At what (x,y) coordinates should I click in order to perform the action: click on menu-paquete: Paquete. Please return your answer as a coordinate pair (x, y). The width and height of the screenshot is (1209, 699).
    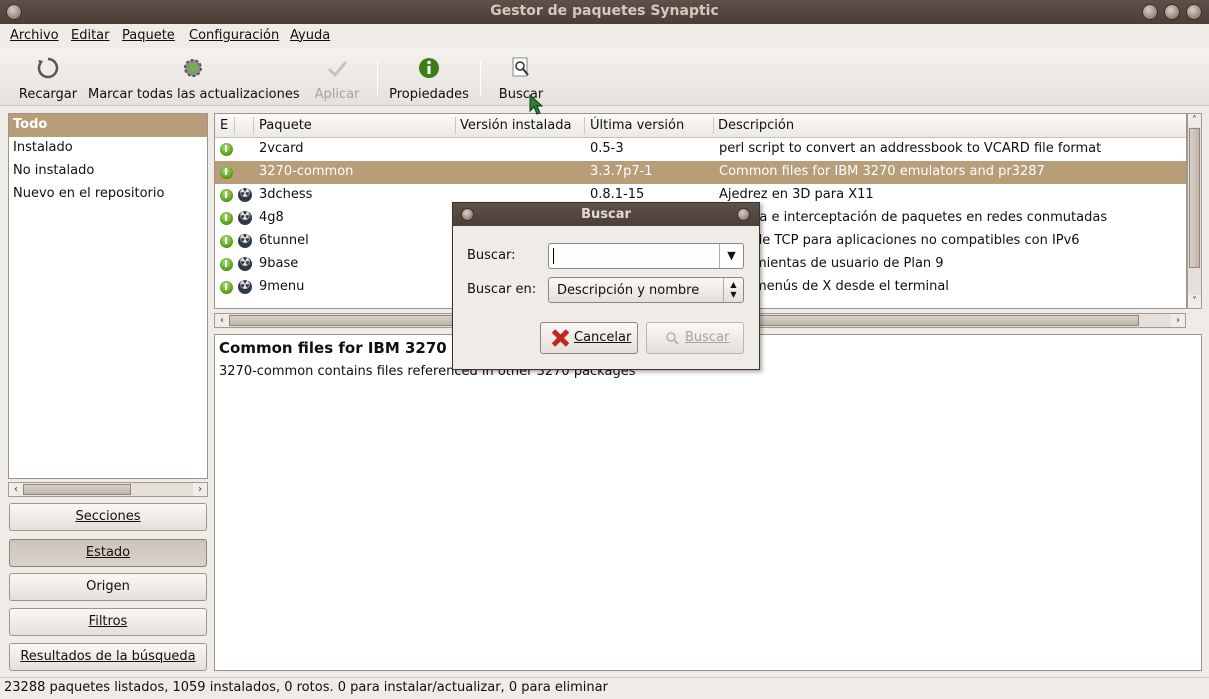
    Looking at the image, I should click on (148, 35).